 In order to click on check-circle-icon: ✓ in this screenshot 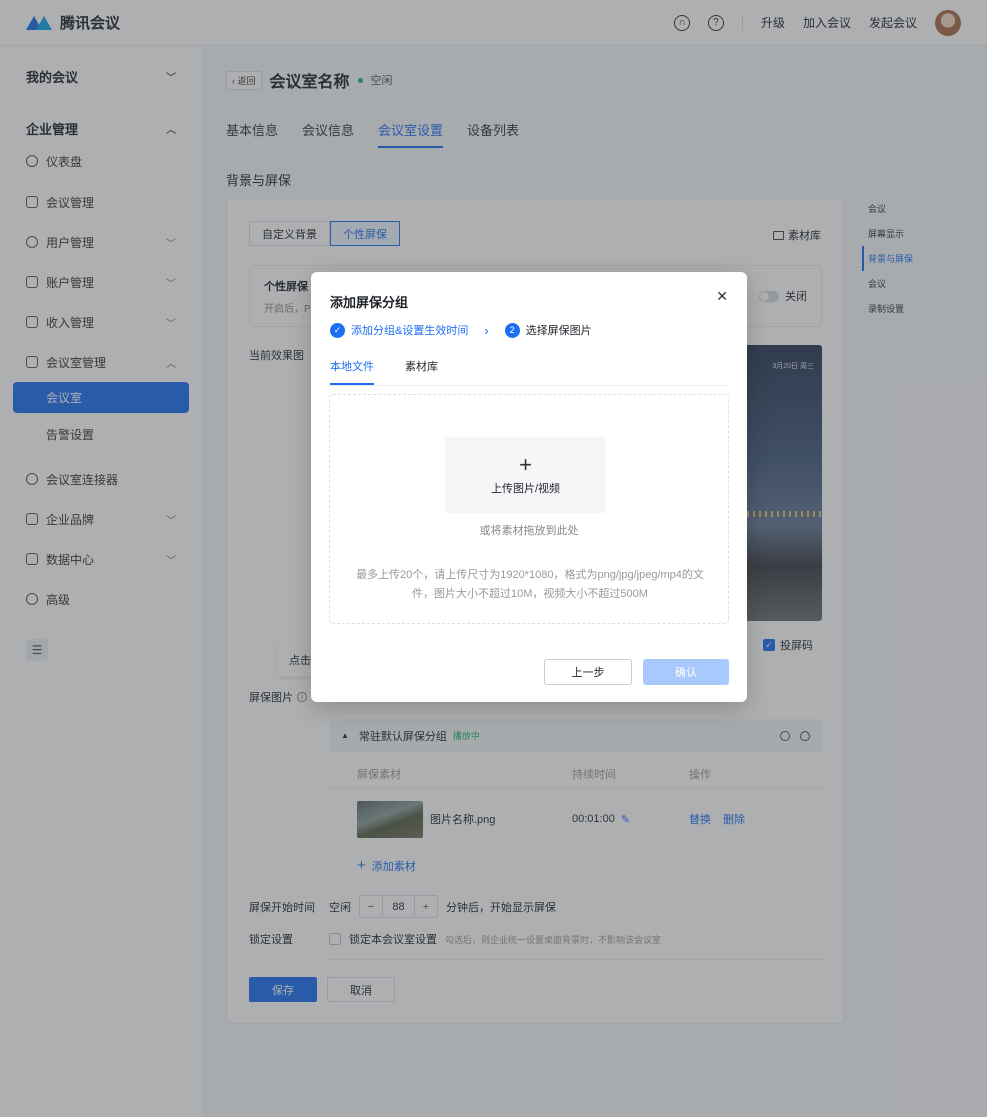, I will do `click(337, 330)`.